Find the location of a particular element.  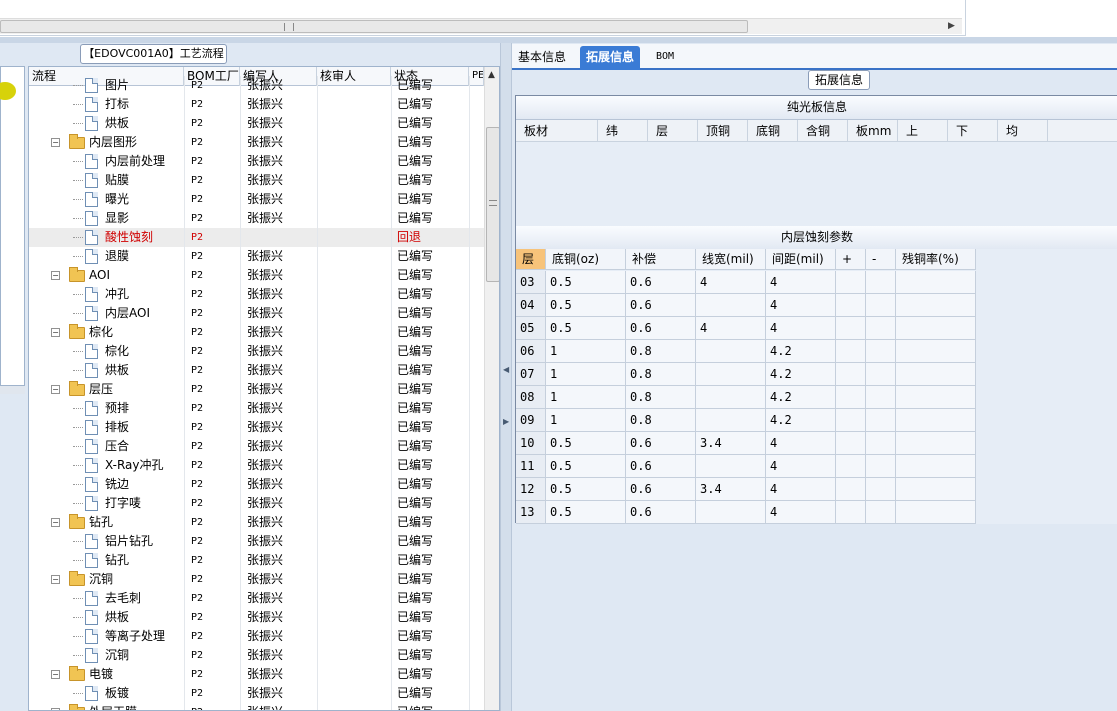

tree-folder-row: − 层压 P2 张振兴 已编写 is located at coordinates (256, 389).